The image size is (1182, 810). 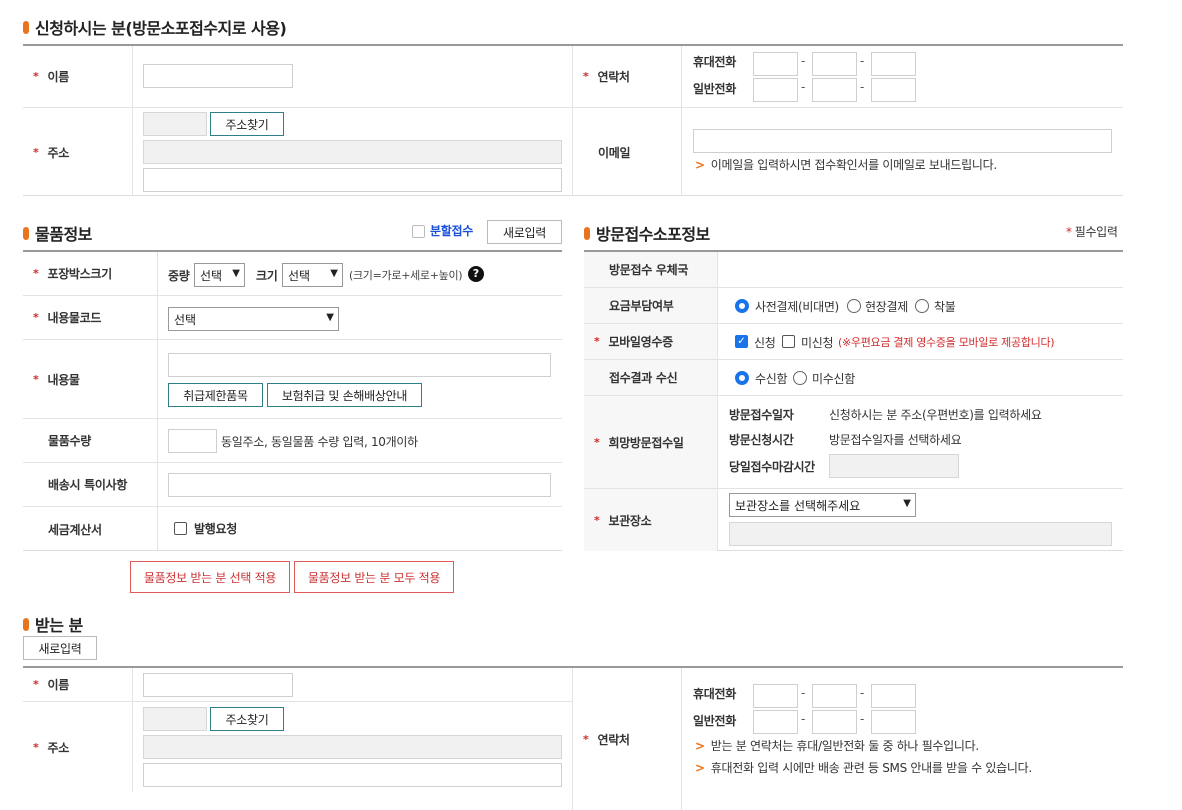 I want to click on size-select: 선택 ▼, so click(x=312, y=275).